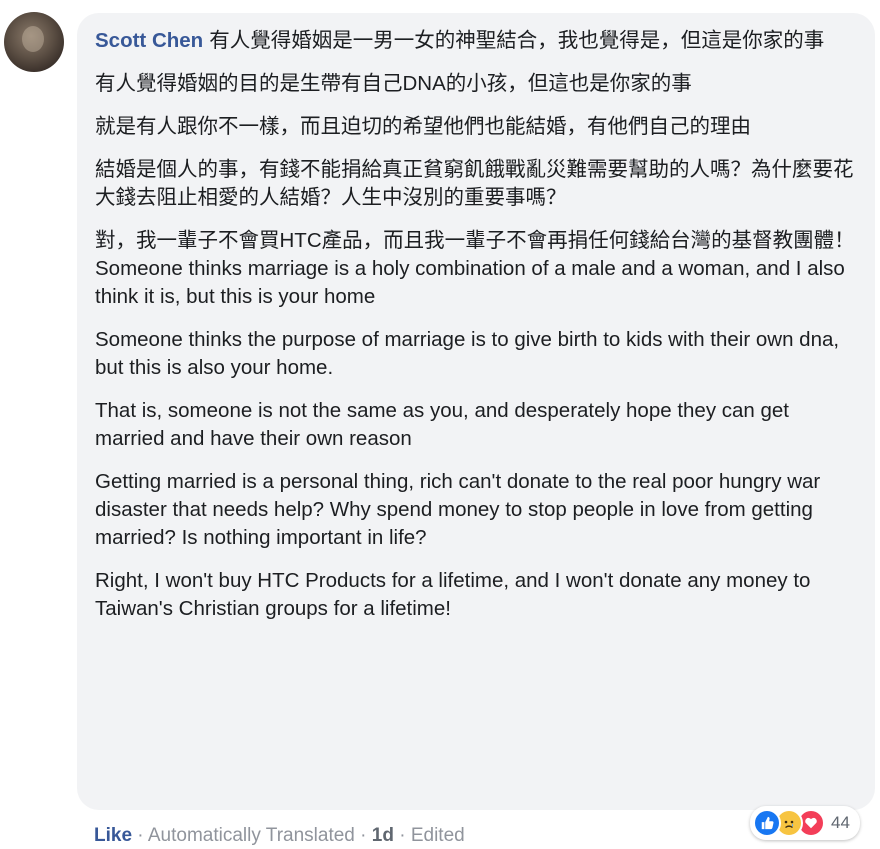 The width and height of the screenshot is (880, 849). Describe the element at coordinates (33, 39) in the screenshot. I see `avatar-photo` at that location.